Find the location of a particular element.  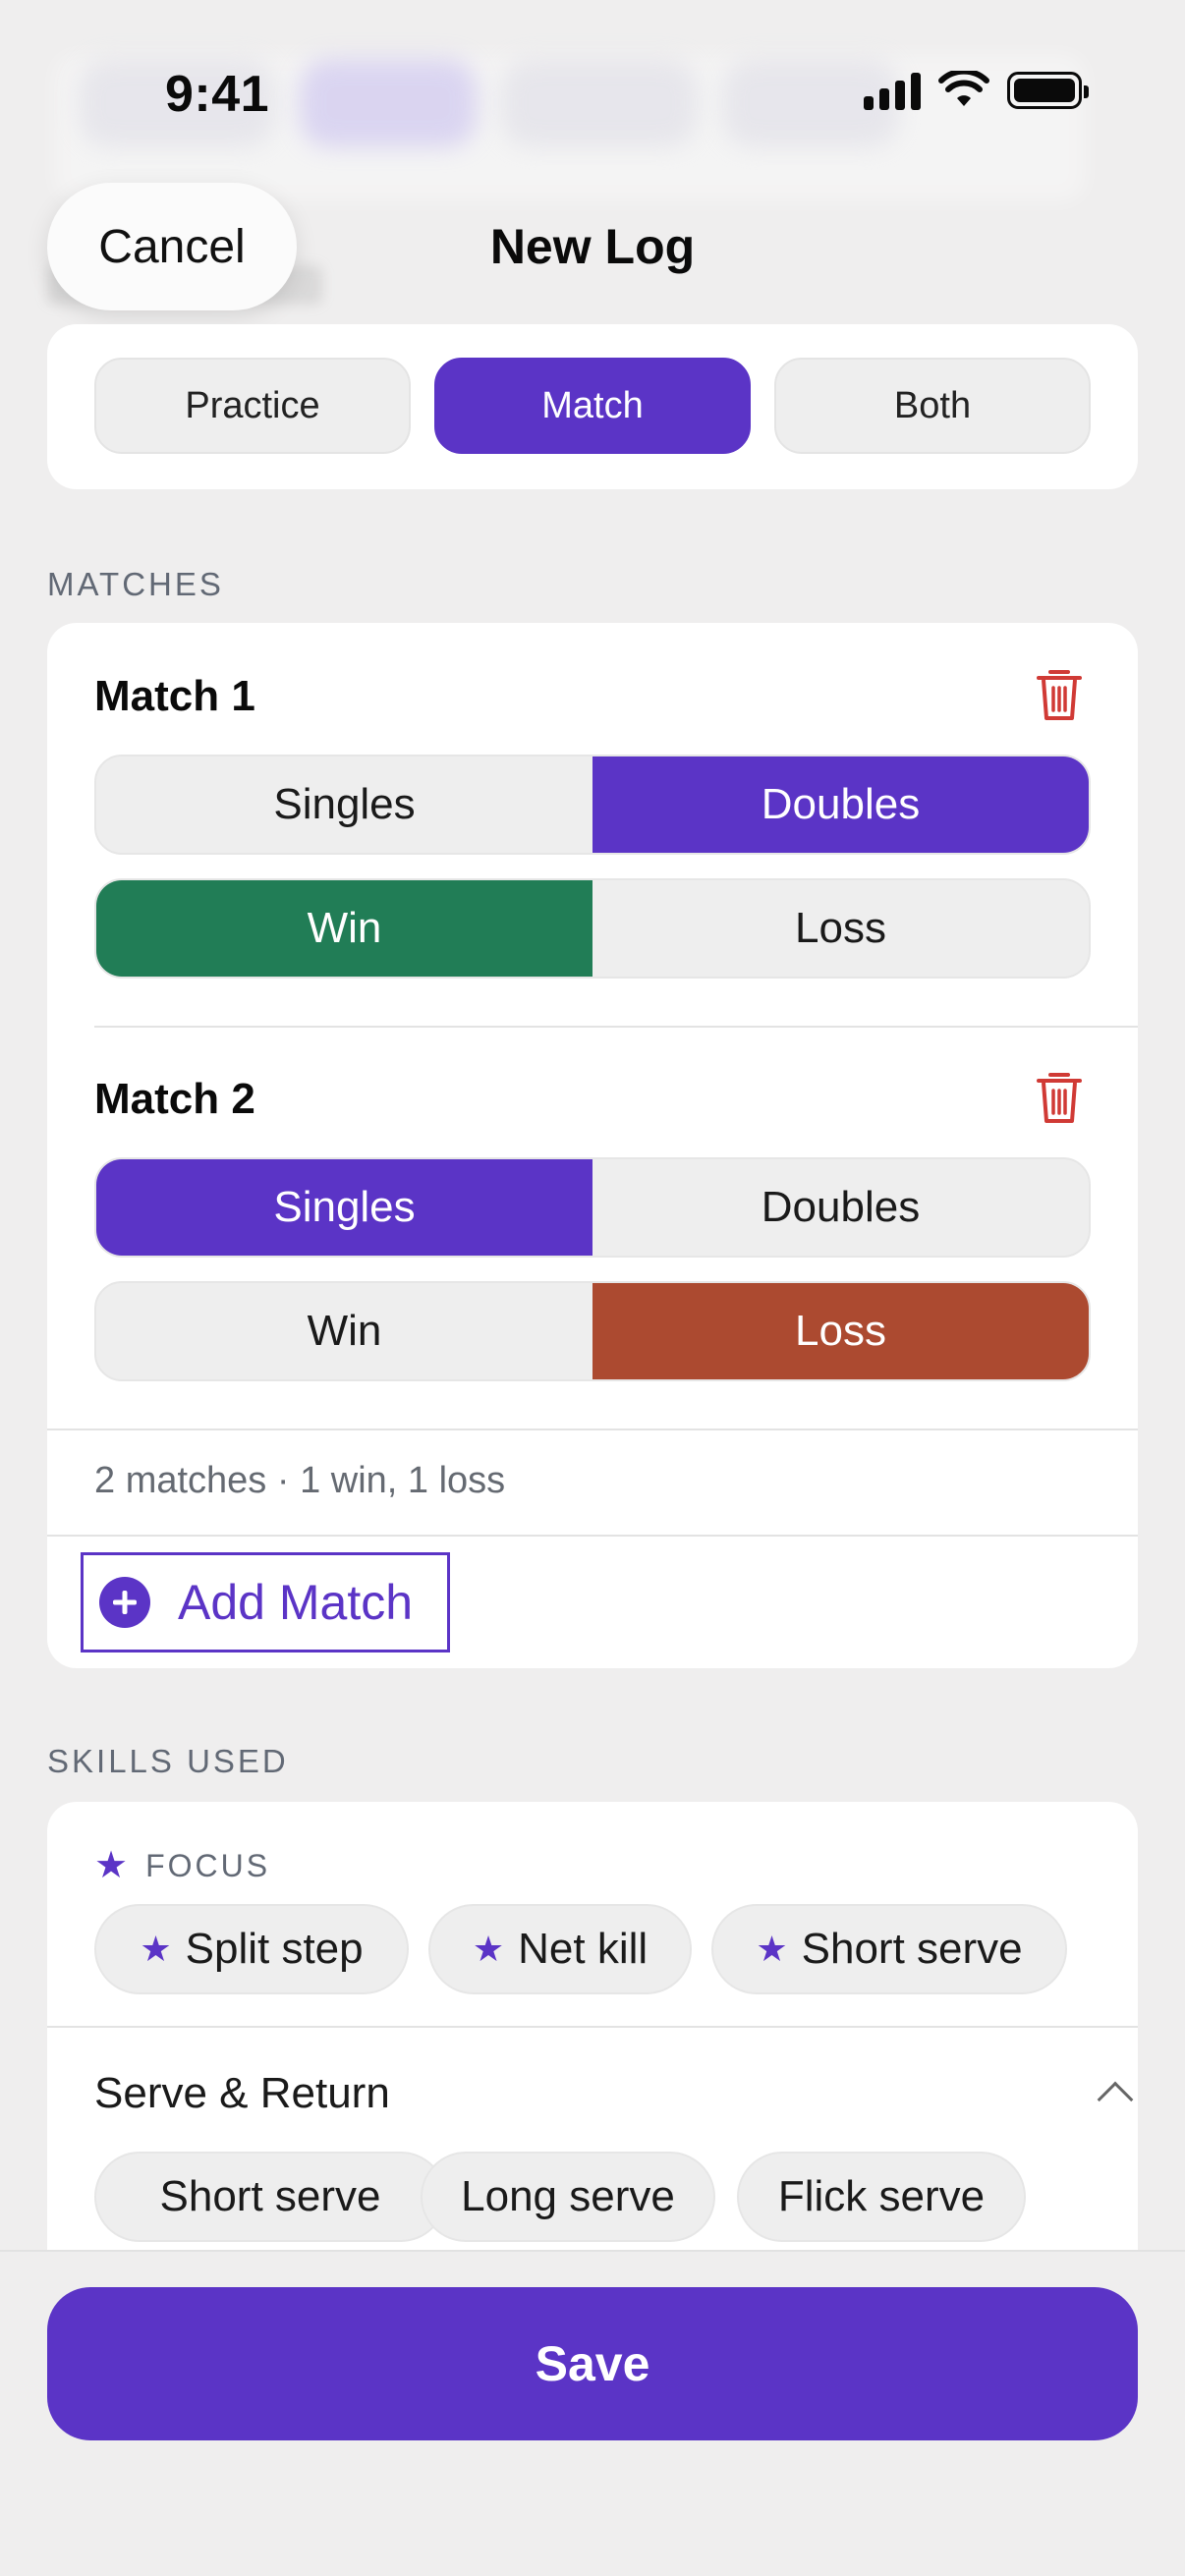

match-title: Match 2 is located at coordinates (175, 1099).